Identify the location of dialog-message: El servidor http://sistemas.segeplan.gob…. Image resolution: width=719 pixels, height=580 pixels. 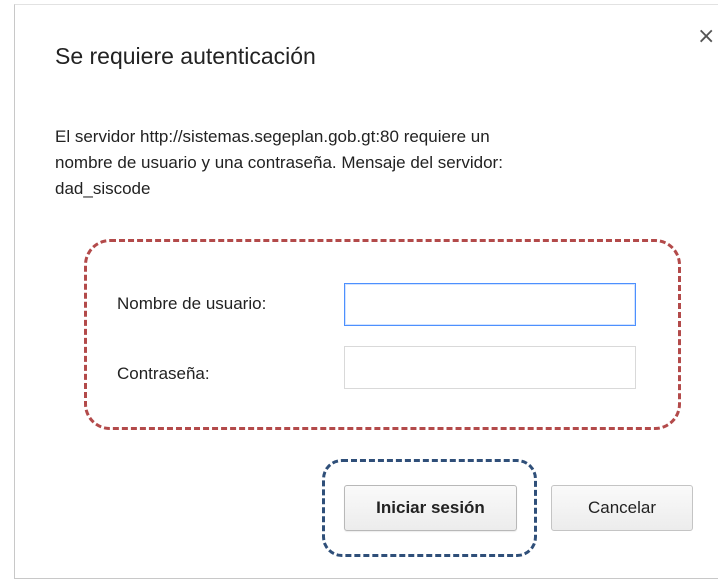
(375, 163).